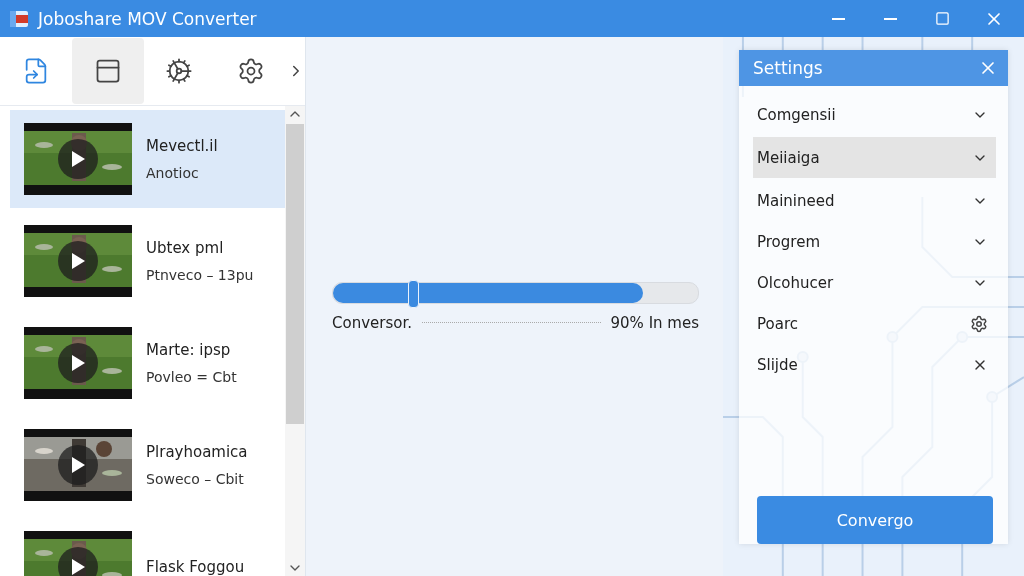  I want to click on video-item: Mevectl.il Anotioc, so click(147, 159).